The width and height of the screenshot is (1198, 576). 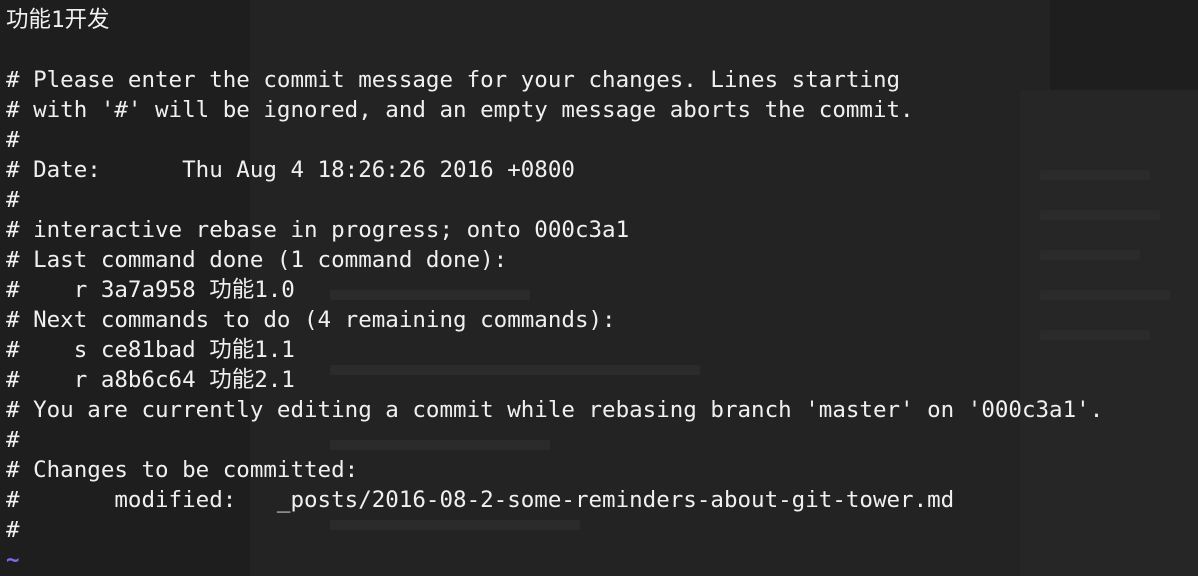 I want to click on next-command-line: # r a8b6c64 功能2.1, so click(x=150, y=380).